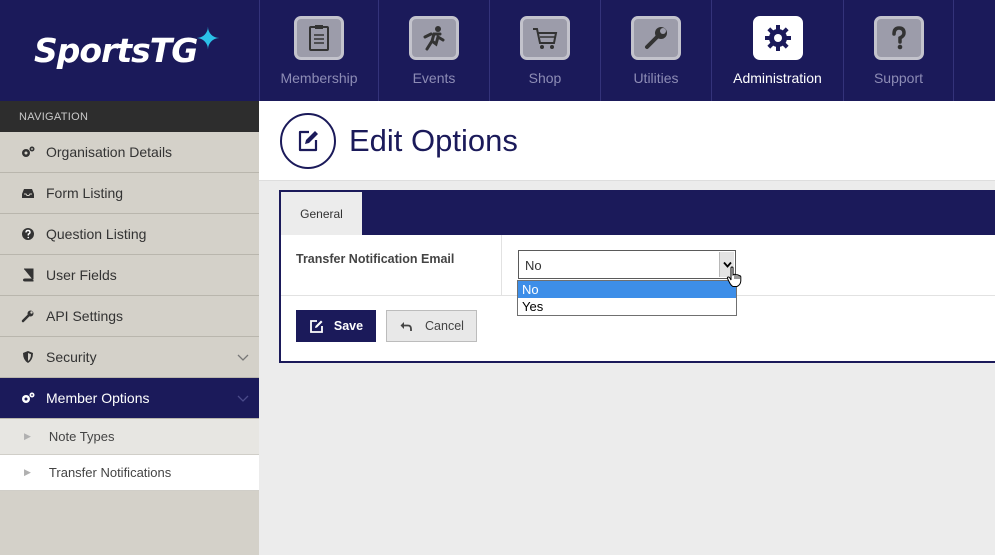 Image resolution: width=995 pixels, height=555 pixels. What do you see at coordinates (85, 316) in the screenshot?
I see `sidebar-item-label: API Settings` at bounding box center [85, 316].